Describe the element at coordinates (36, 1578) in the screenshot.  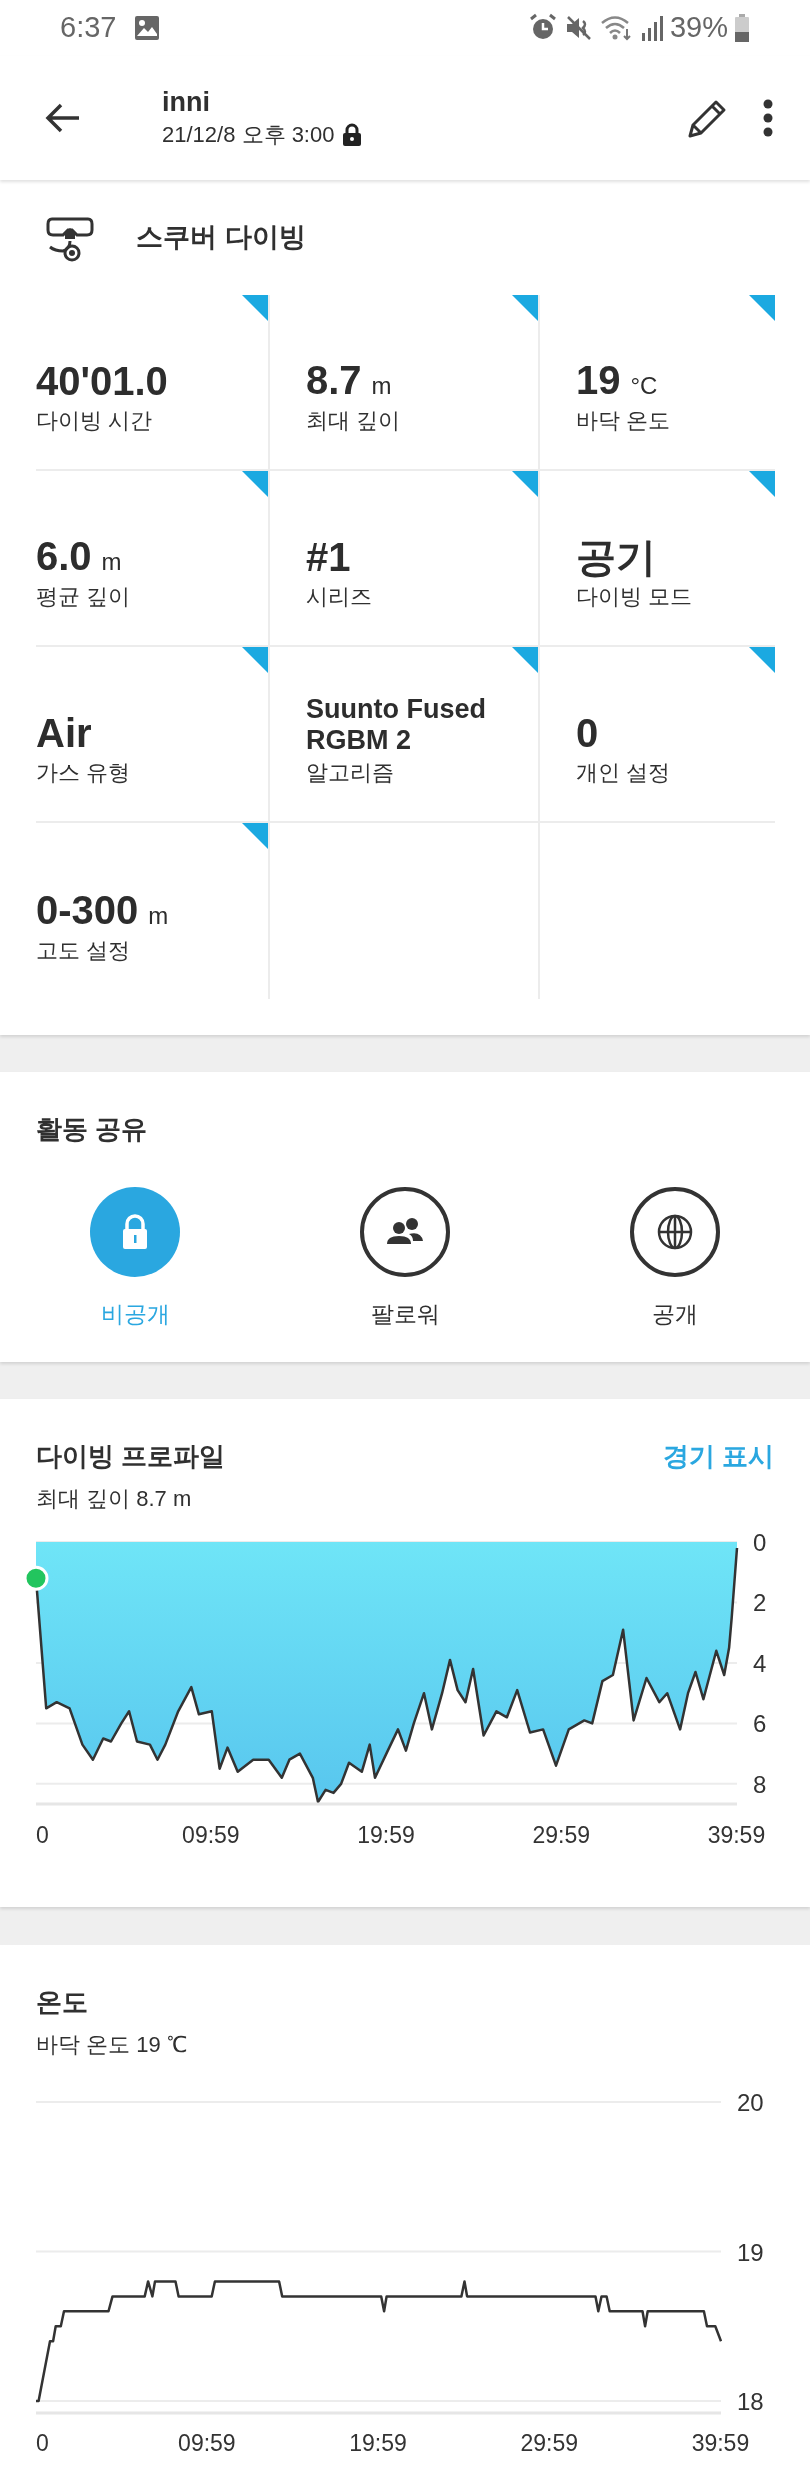
I see `start-marker` at that location.